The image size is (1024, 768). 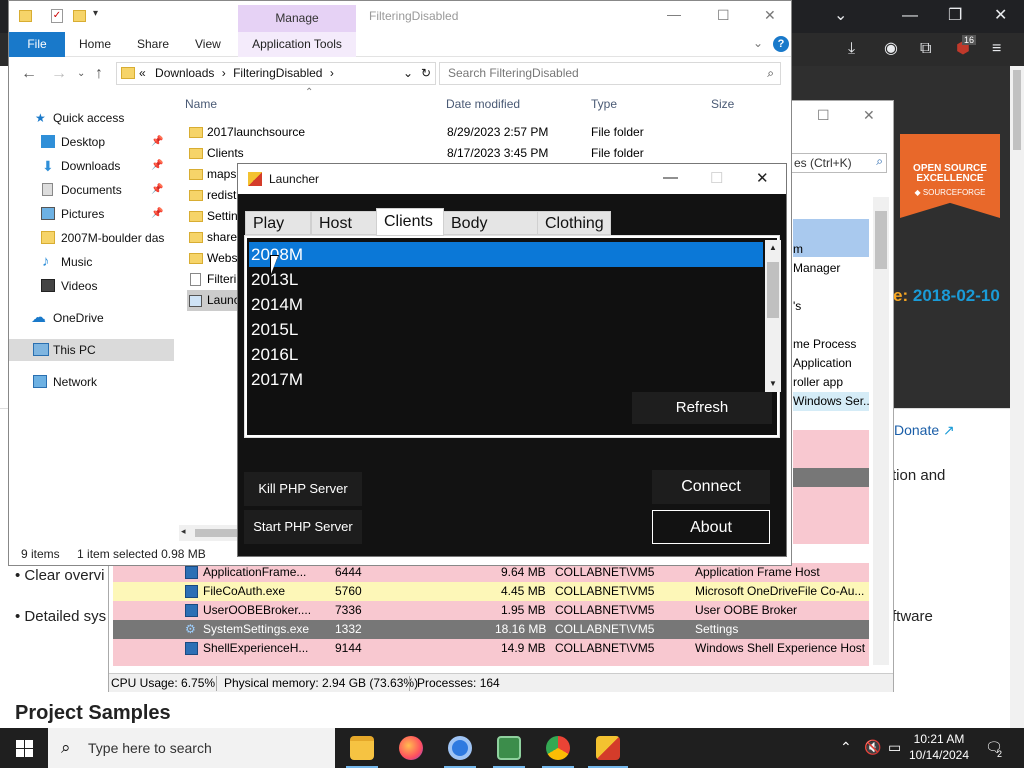 I want to click on refresh-icon: ↻, so click(x=426, y=73).